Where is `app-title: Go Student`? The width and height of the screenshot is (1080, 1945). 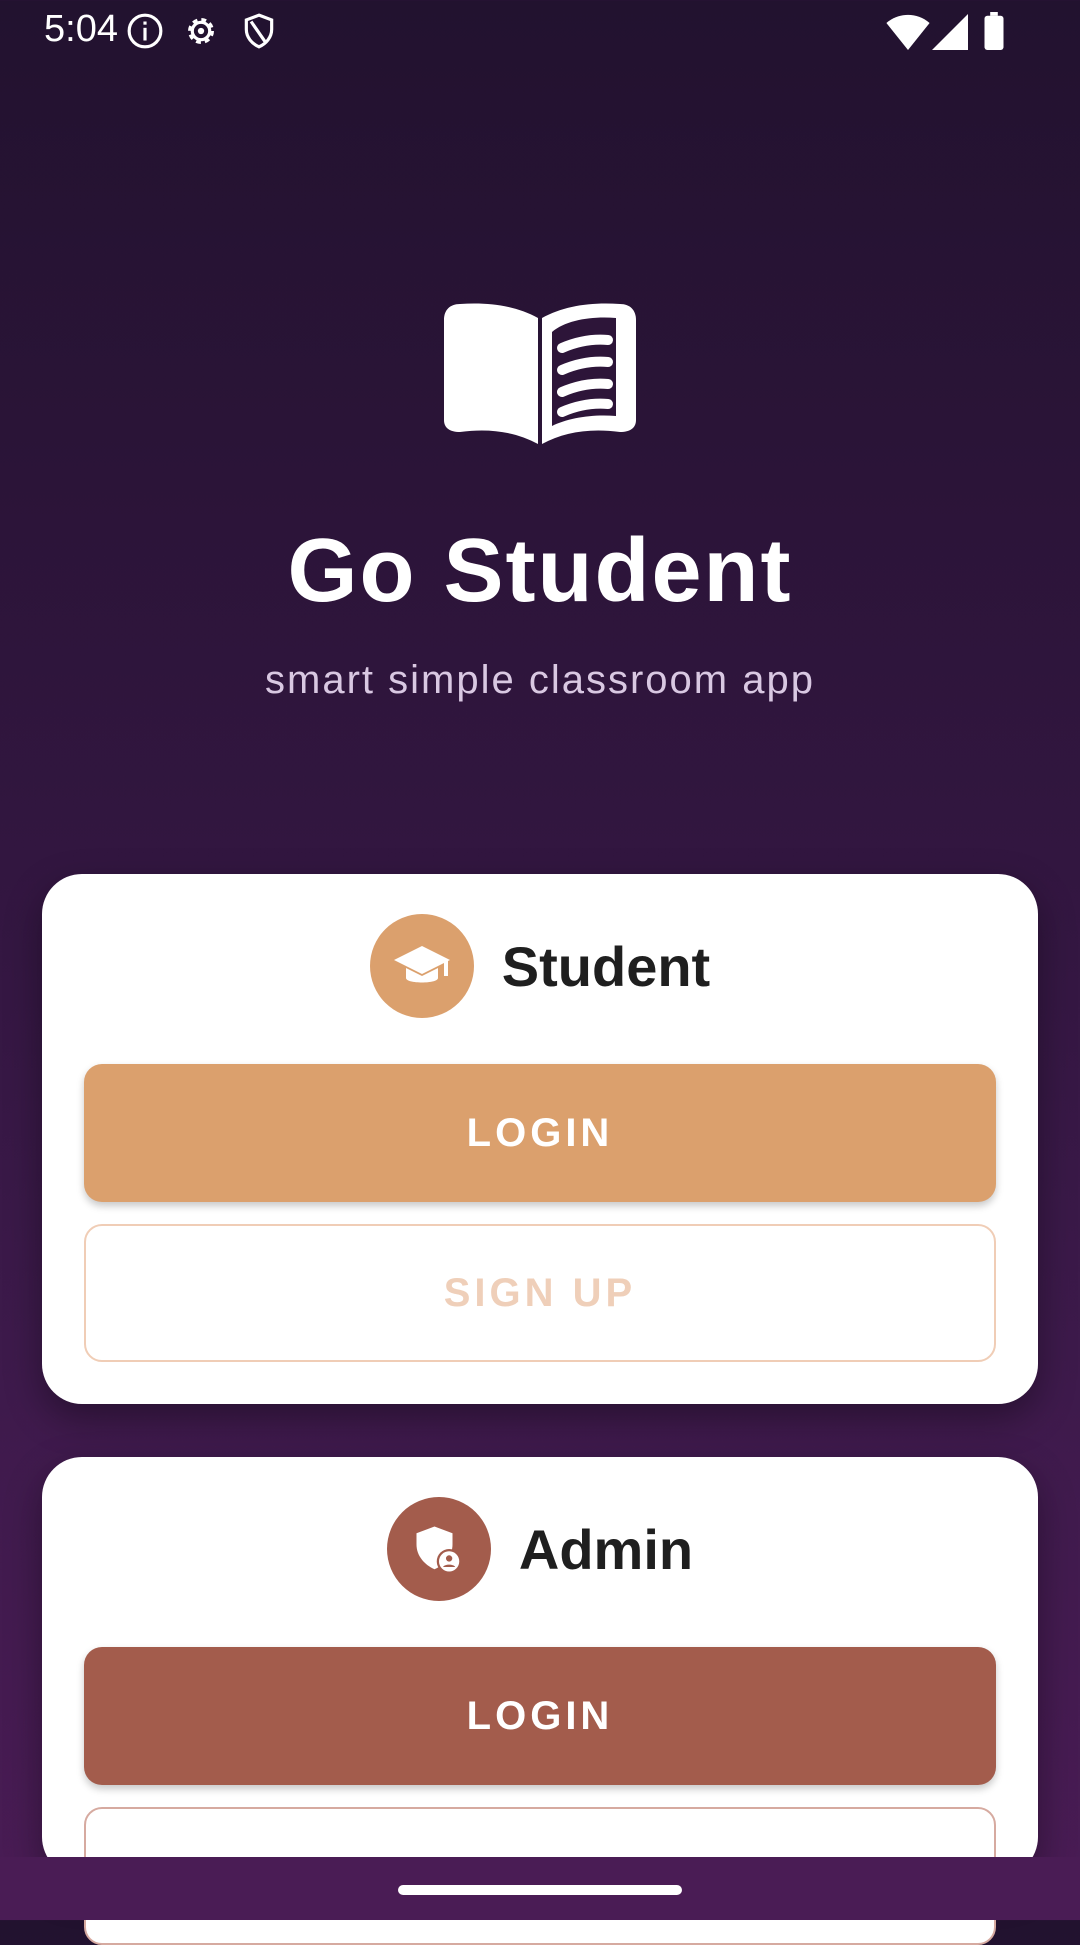
app-title: Go Student is located at coordinates (540, 571).